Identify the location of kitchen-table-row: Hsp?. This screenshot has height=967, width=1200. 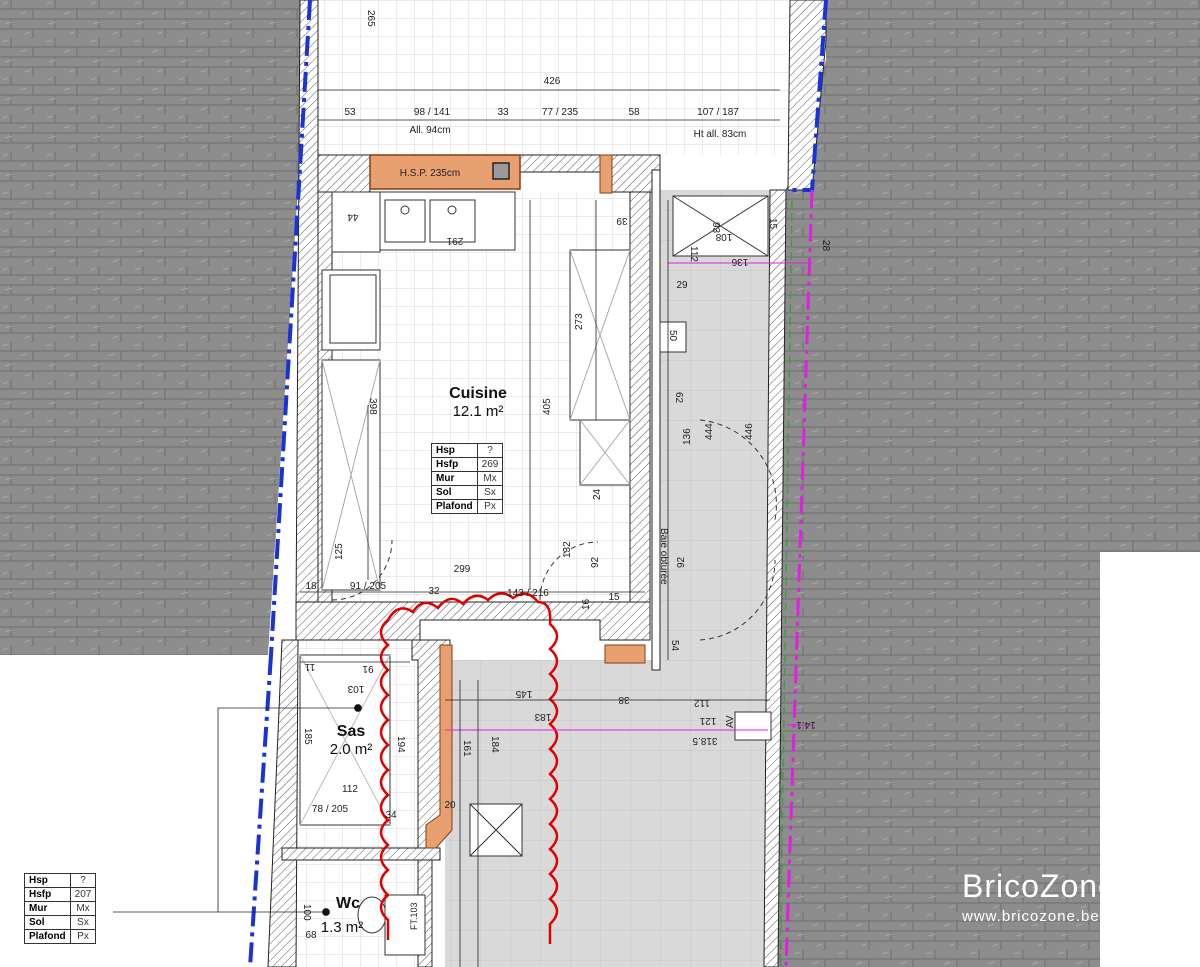
(467, 450).